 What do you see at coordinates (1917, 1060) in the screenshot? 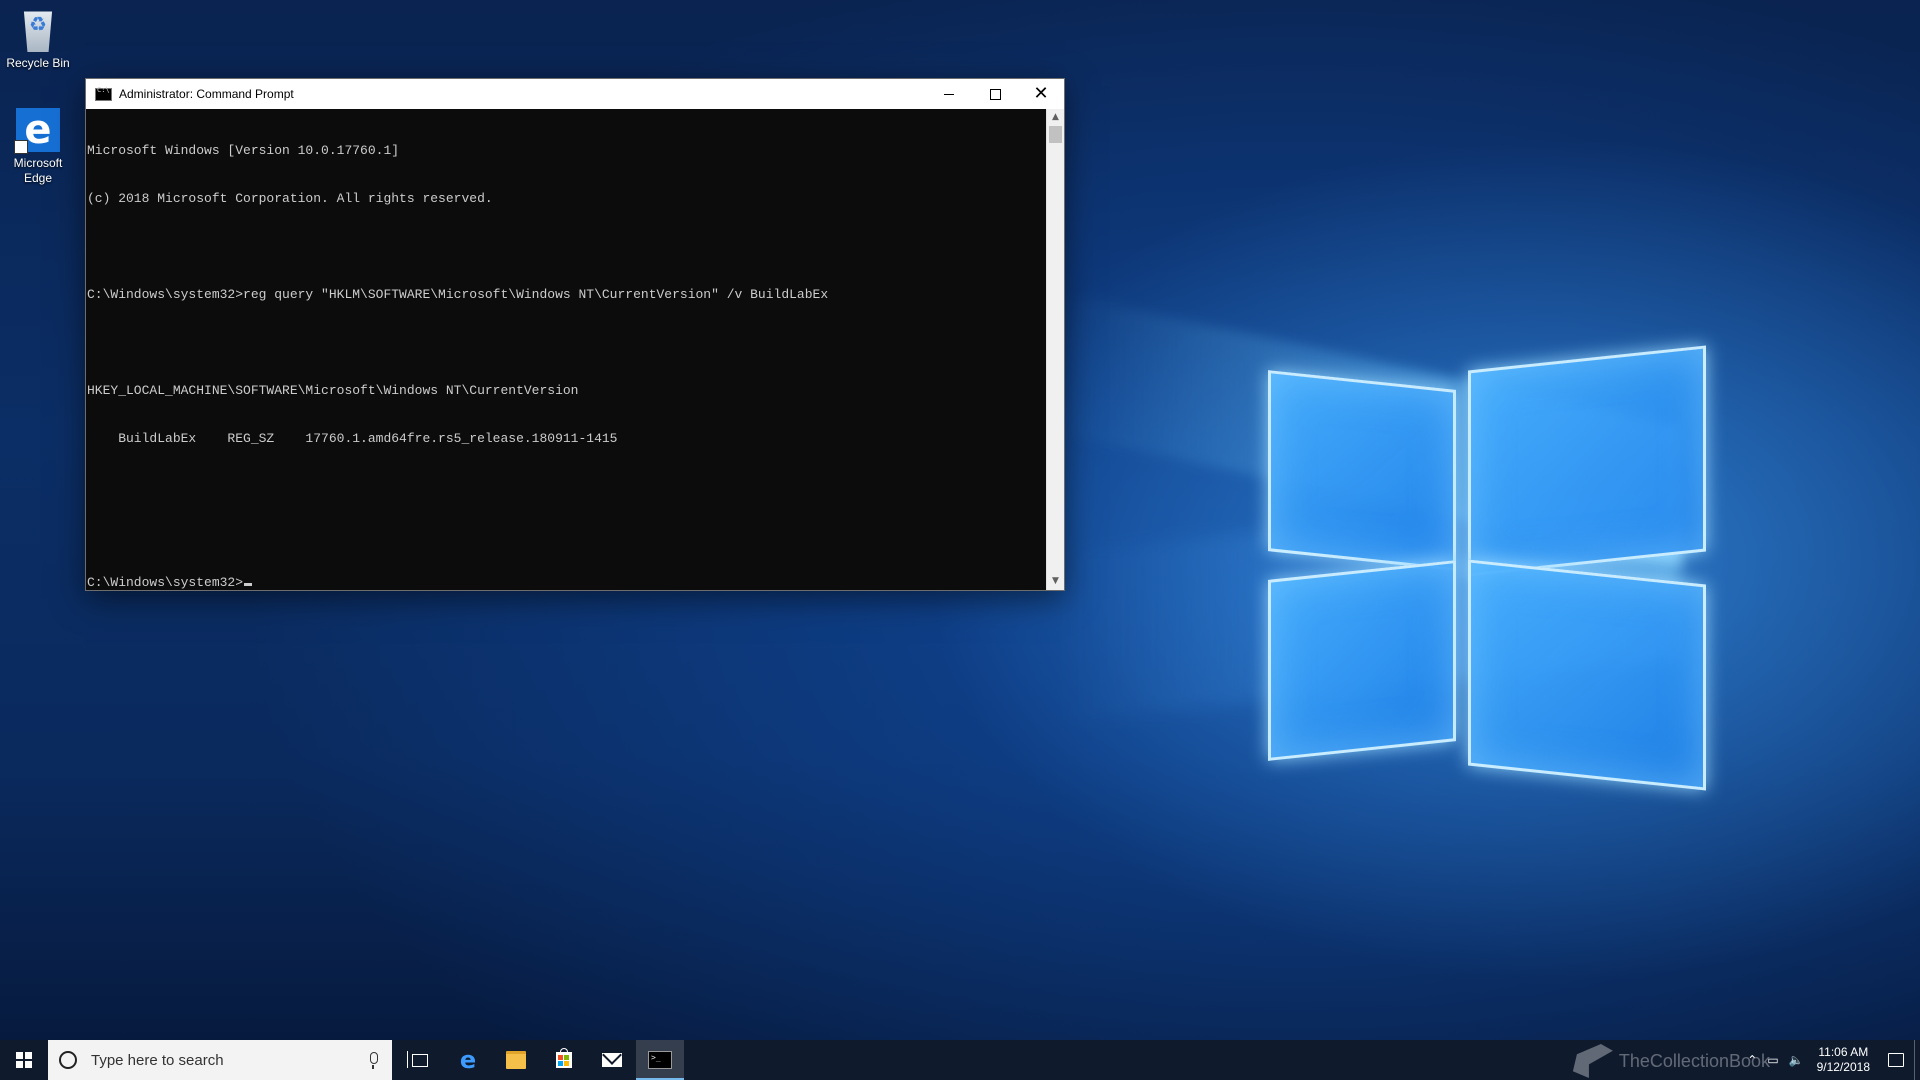
I see `show-desktop-button` at bounding box center [1917, 1060].